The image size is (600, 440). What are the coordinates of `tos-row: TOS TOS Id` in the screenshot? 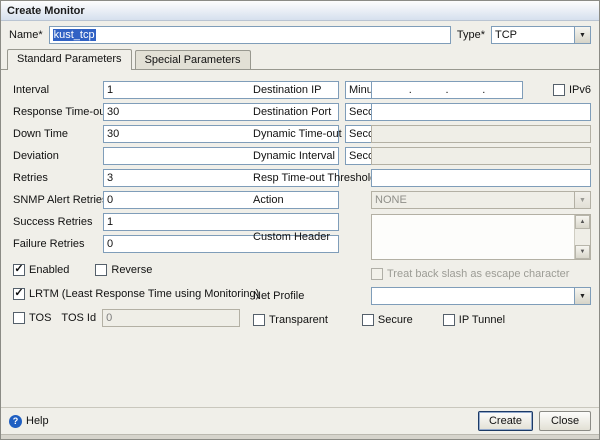 It's located at (131, 318).